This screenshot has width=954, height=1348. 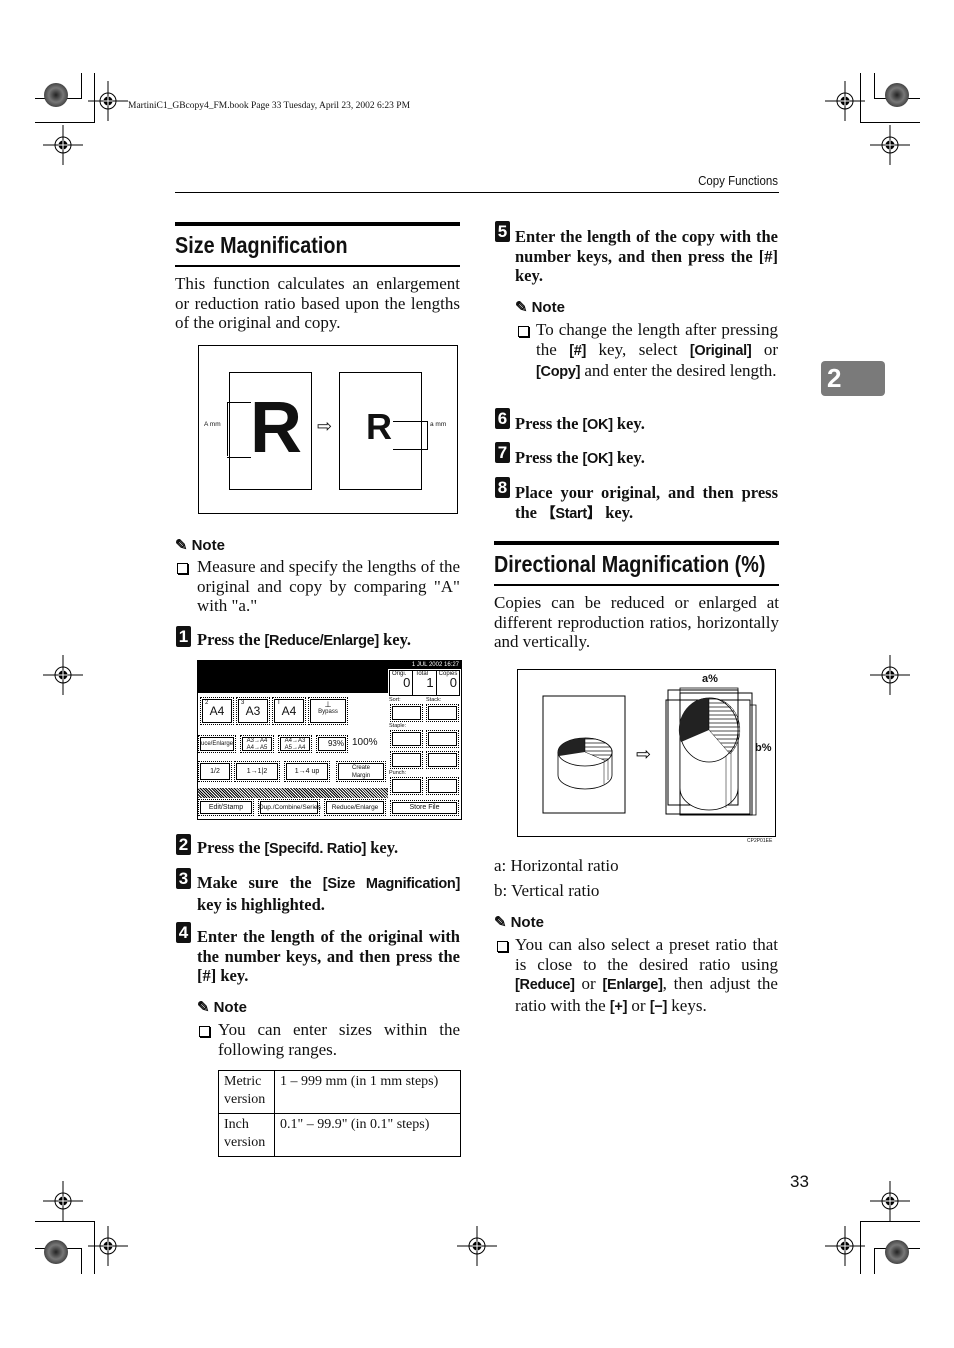 What do you see at coordinates (257, 771) in the screenshot?
I see `combine-2-button: 1→1|2` at bounding box center [257, 771].